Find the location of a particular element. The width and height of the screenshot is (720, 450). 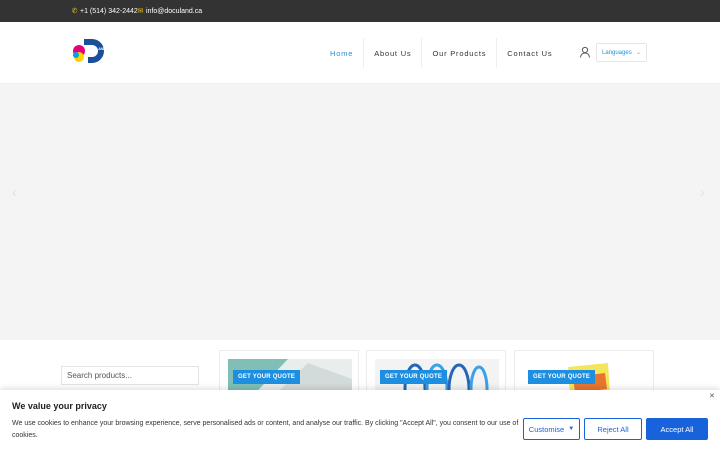

reject-all-button: Reject All is located at coordinates (613, 429).